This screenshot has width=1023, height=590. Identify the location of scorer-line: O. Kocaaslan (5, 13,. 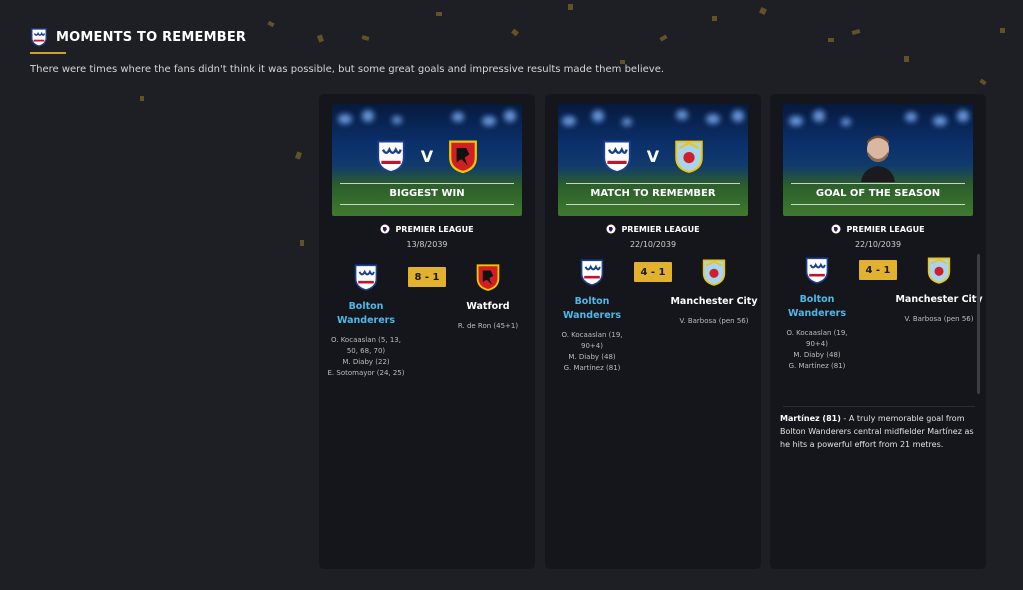
(366, 340).